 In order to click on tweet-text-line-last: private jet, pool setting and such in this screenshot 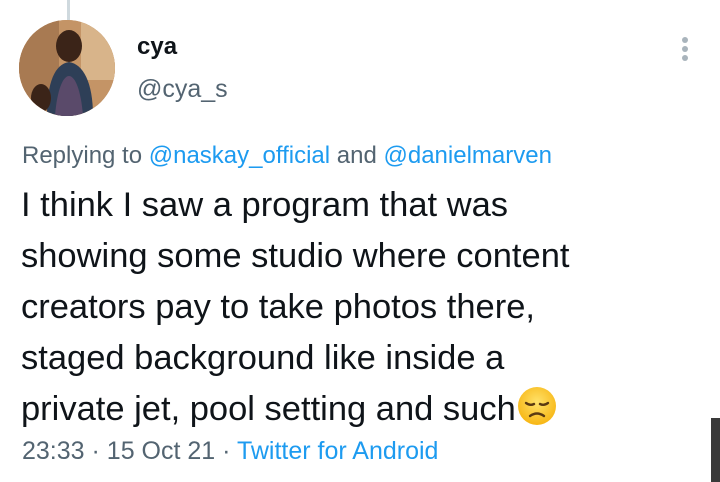, I will do `click(361, 412)`.